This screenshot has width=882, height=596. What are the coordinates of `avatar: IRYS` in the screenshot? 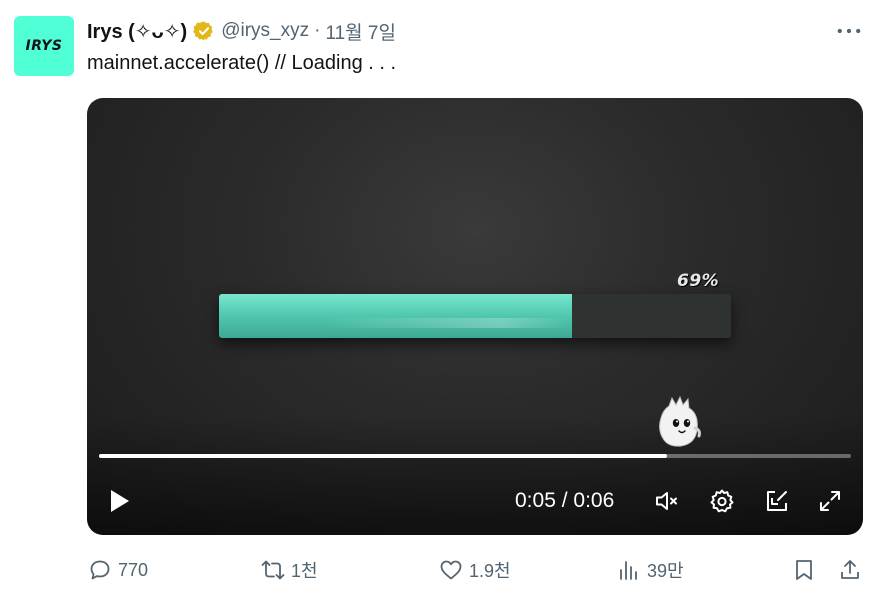 It's located at (44, 46).